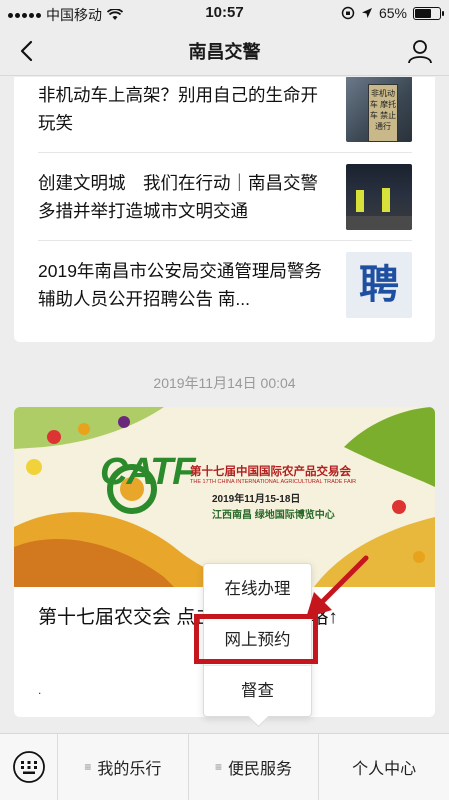 Image resolution: width=449 pixels, height=800 pixels. Describe the element at coordinates (348, 13) in the screenshot. I see `orientation-lock-icon` at that location.